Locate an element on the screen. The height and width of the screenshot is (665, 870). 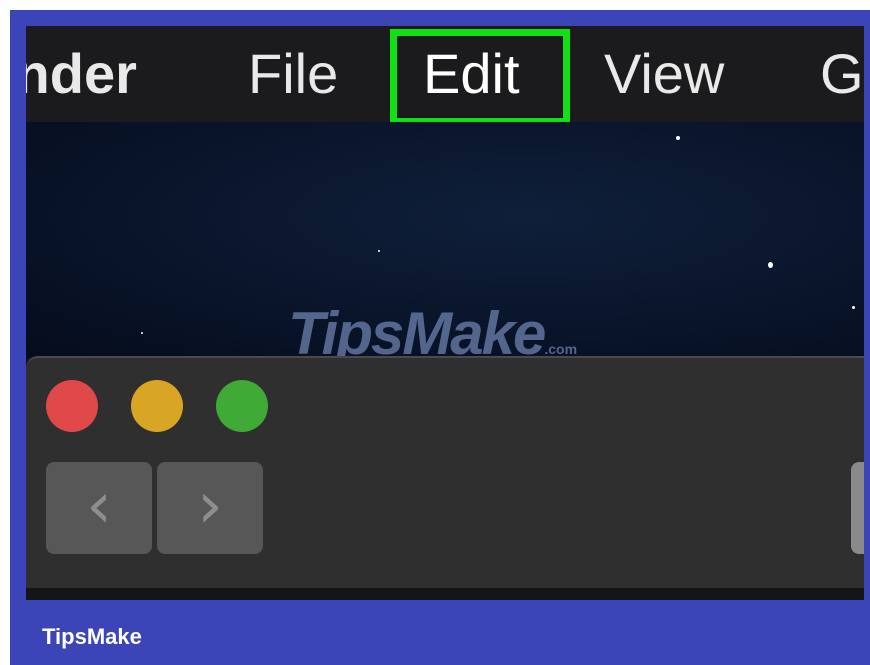
toolbar-button-partial is located at coordinates (857, 508).